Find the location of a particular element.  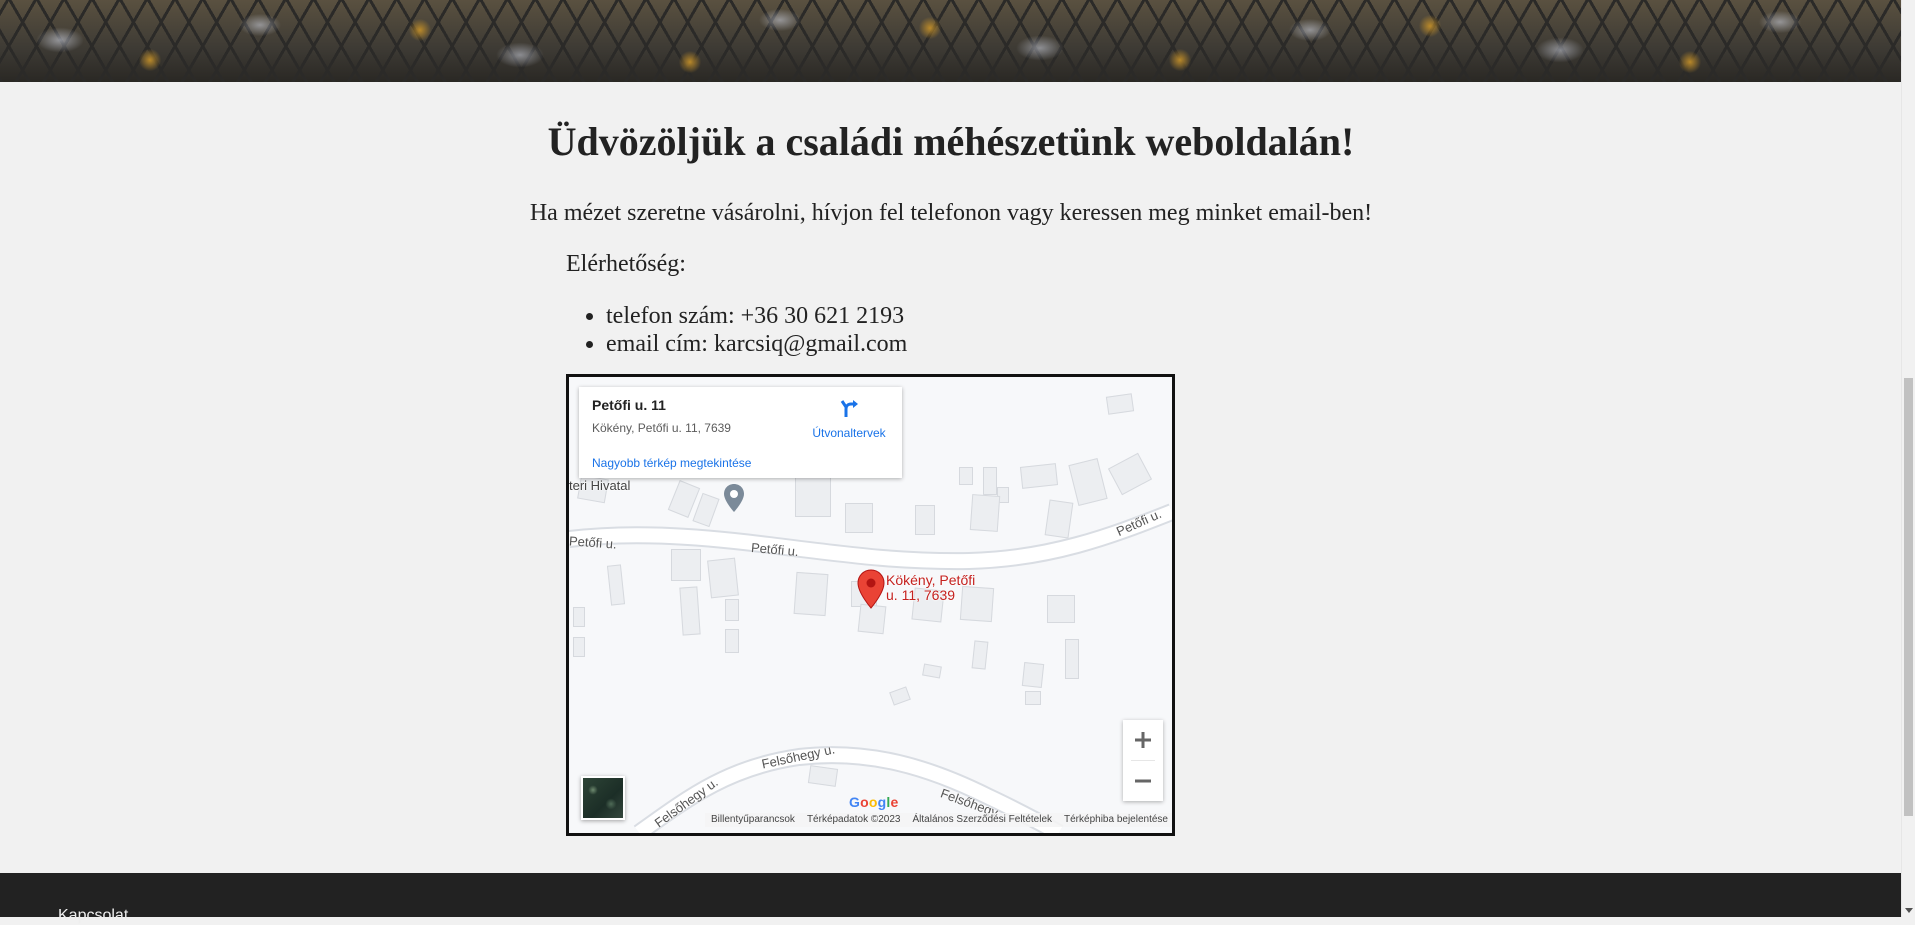

footer-label: Kapcsolat is located at coordinates (93, 915).